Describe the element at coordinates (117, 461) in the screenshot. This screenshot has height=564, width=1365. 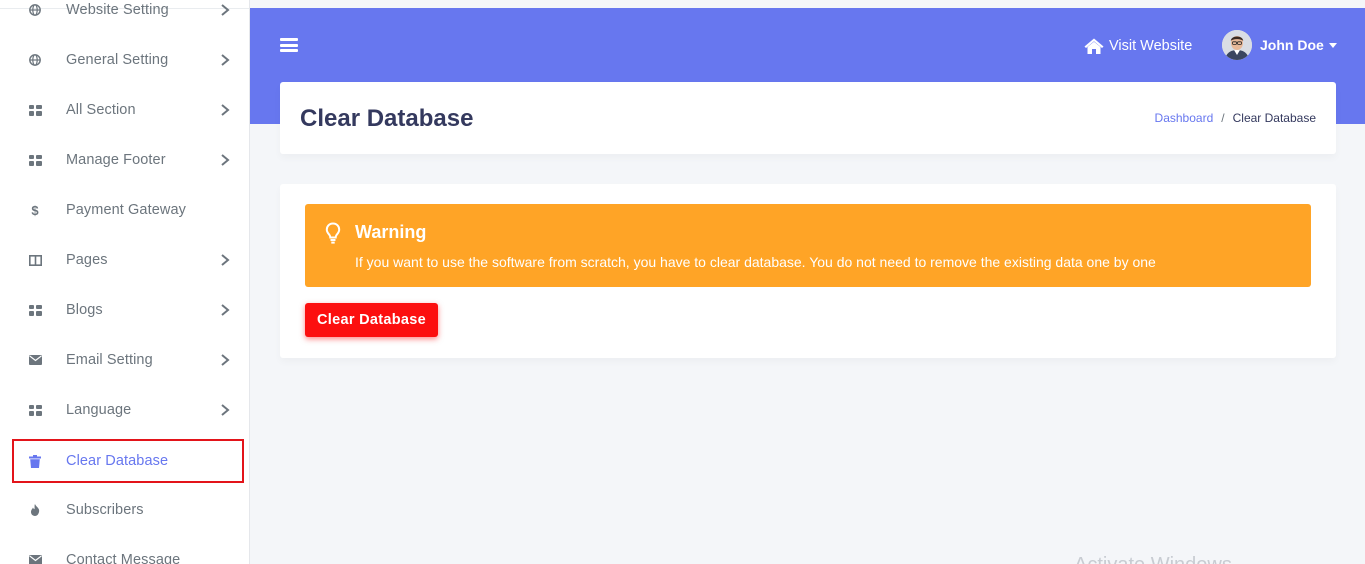
I see `sidebar-item-label: Clear Database` at that location.